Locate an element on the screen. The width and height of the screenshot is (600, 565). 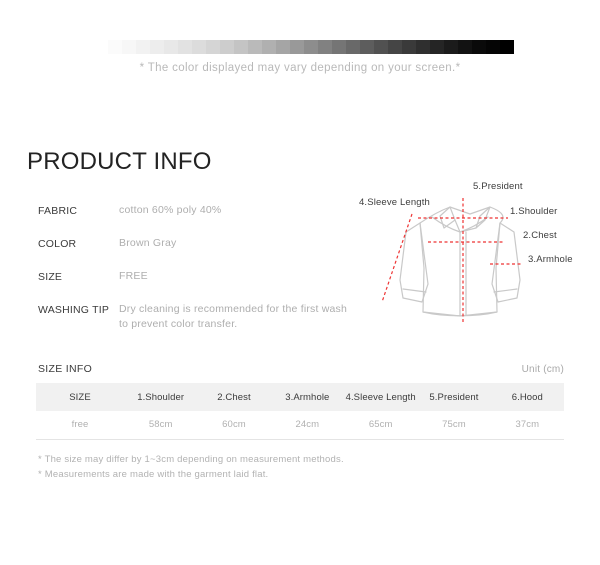
spec-row: SIZE FREE is located at coordinates (198, 276).